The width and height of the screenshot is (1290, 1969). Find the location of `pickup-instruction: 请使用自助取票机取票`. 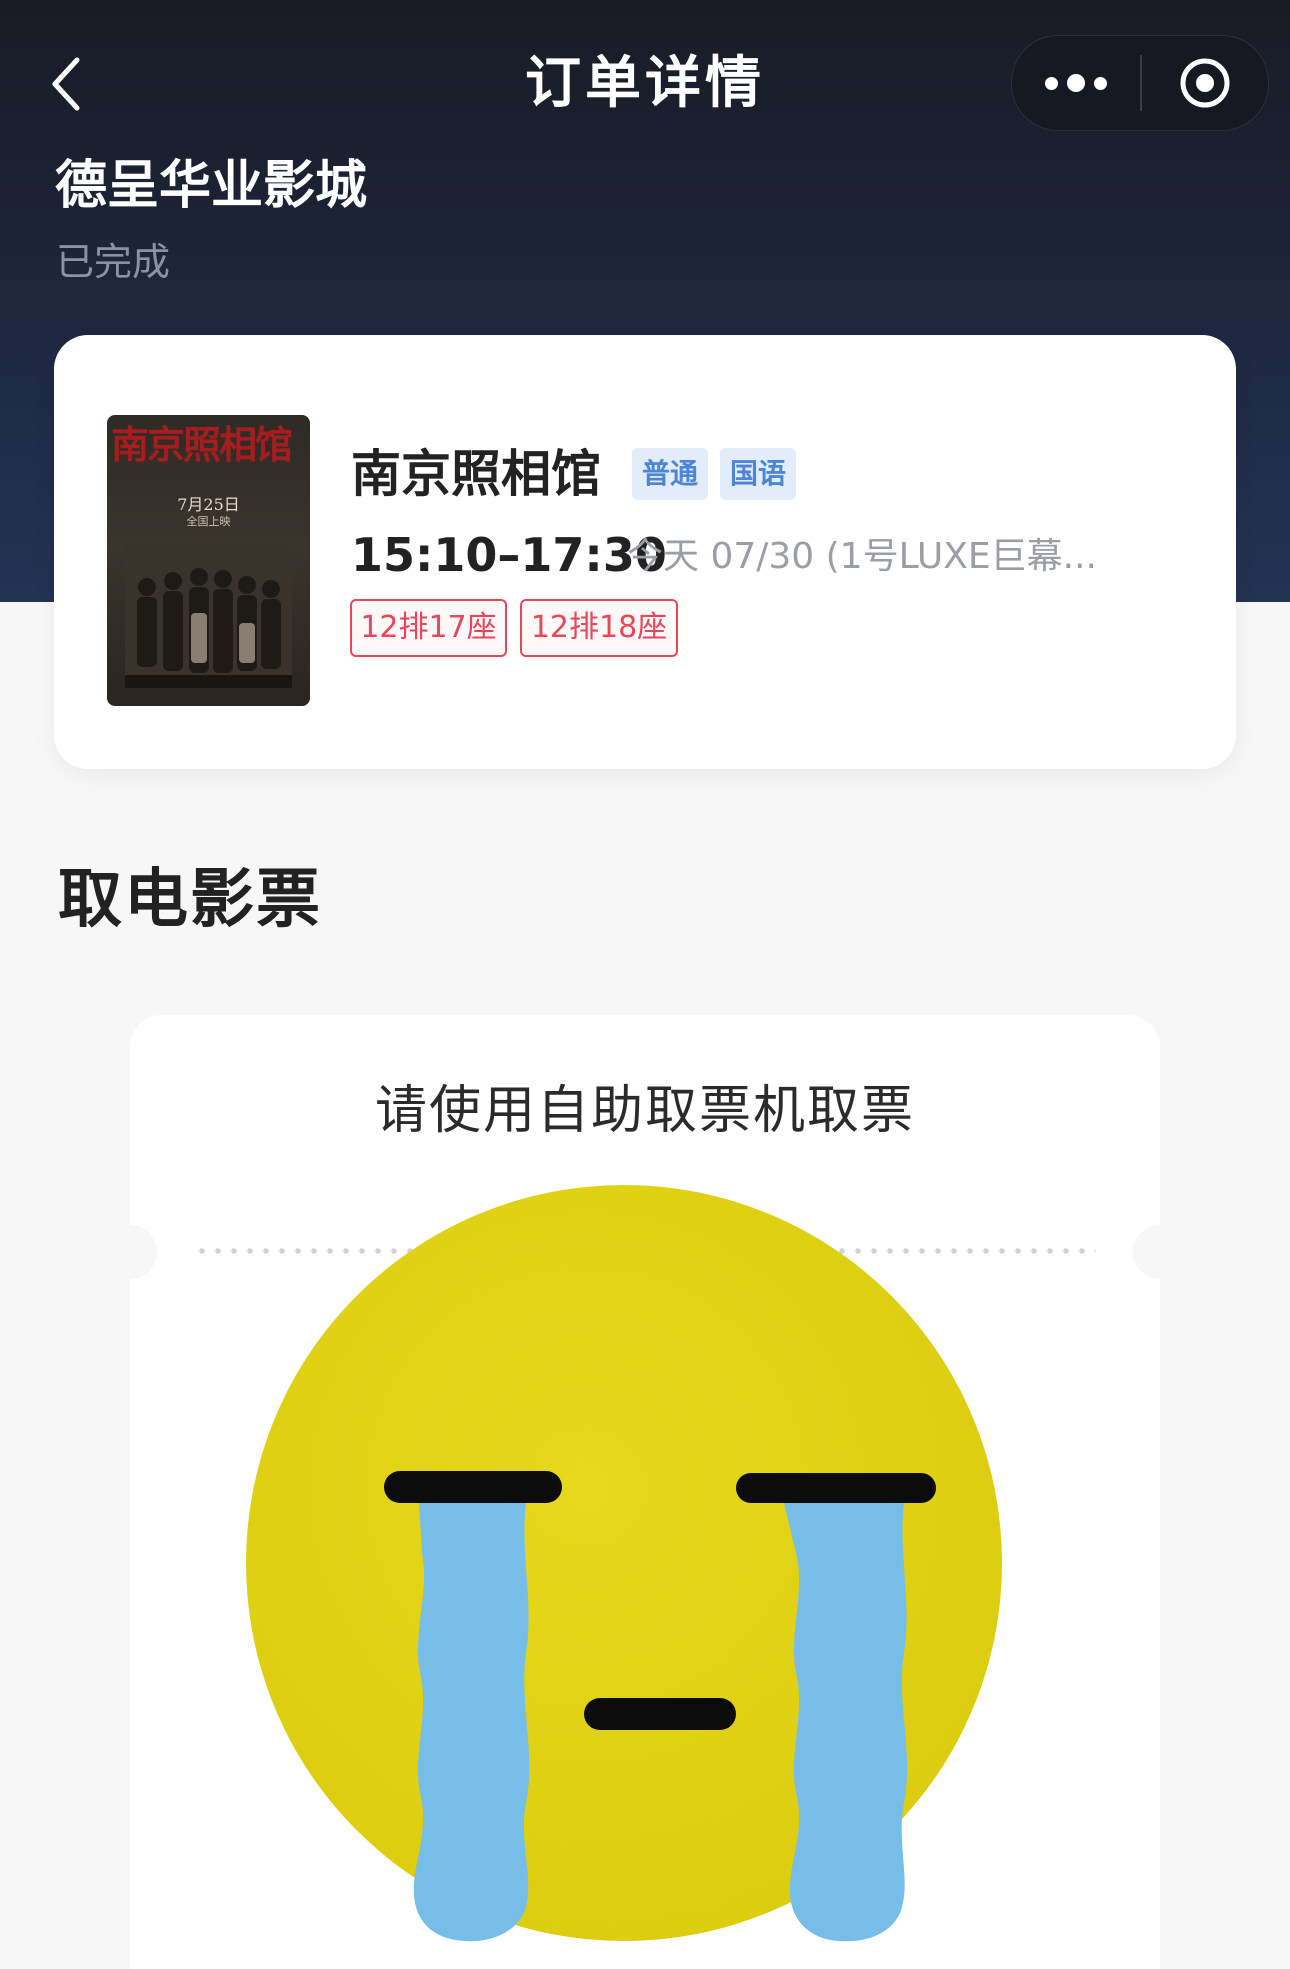

pickup-instruction: 请使用自助取票机取票 is located at coordinates (644, 1111).